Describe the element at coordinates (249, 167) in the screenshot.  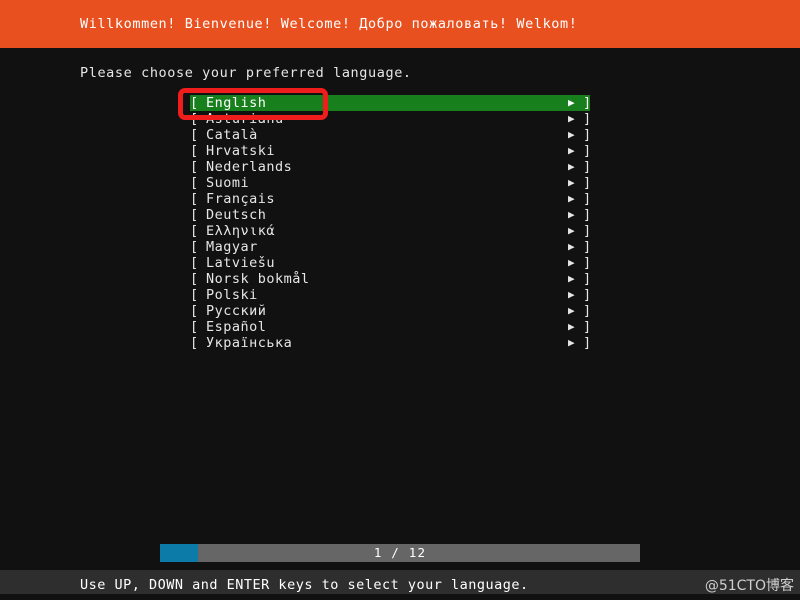
I see `language-option-label: Nederlands` at that location.